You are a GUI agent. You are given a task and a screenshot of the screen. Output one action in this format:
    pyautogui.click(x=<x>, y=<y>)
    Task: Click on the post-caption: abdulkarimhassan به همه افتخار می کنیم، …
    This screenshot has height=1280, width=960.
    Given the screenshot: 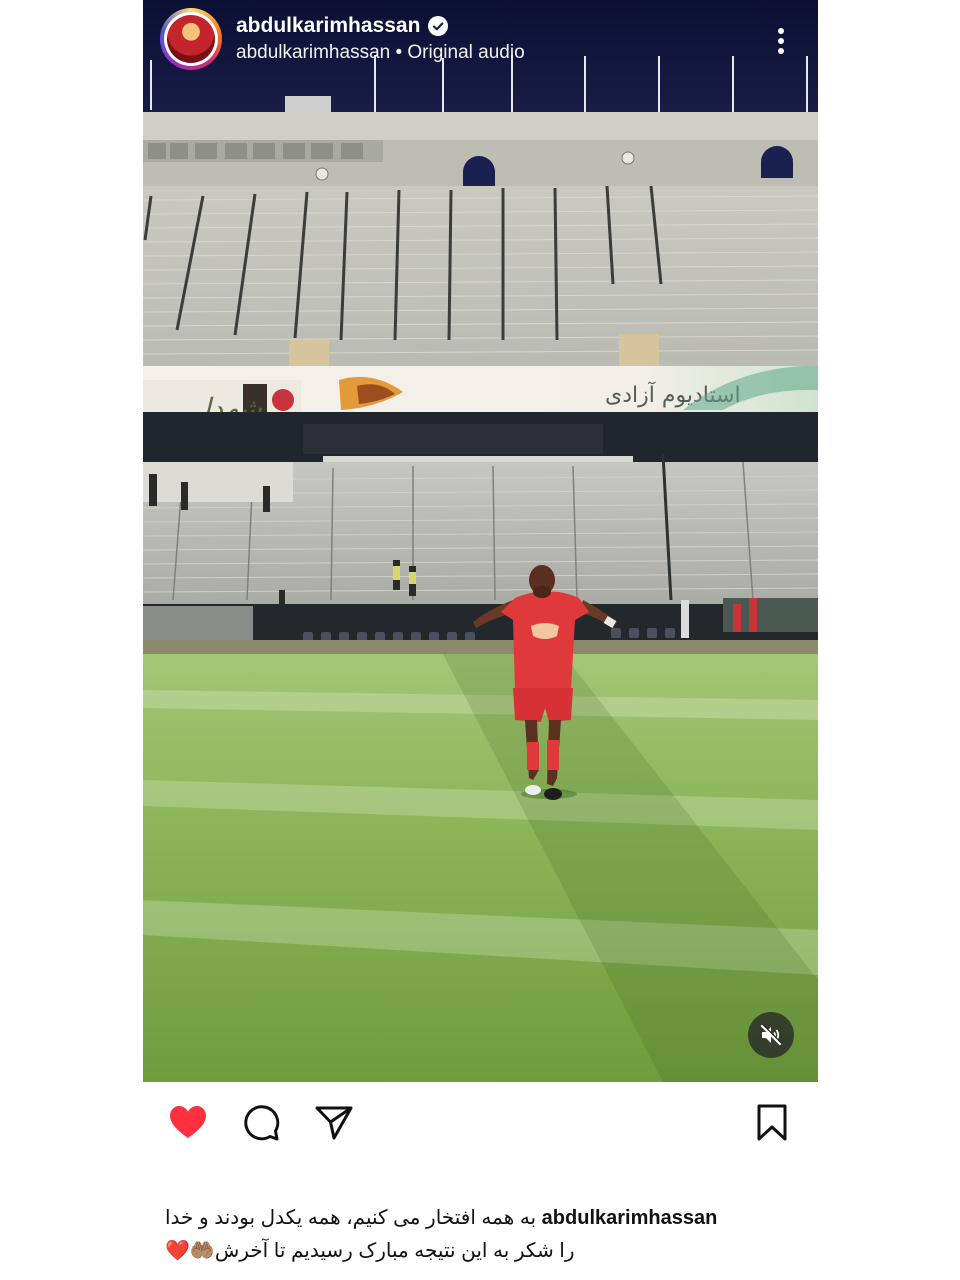 What is the action you would take?
    pyautogui.click(x=481, y=1235)
    